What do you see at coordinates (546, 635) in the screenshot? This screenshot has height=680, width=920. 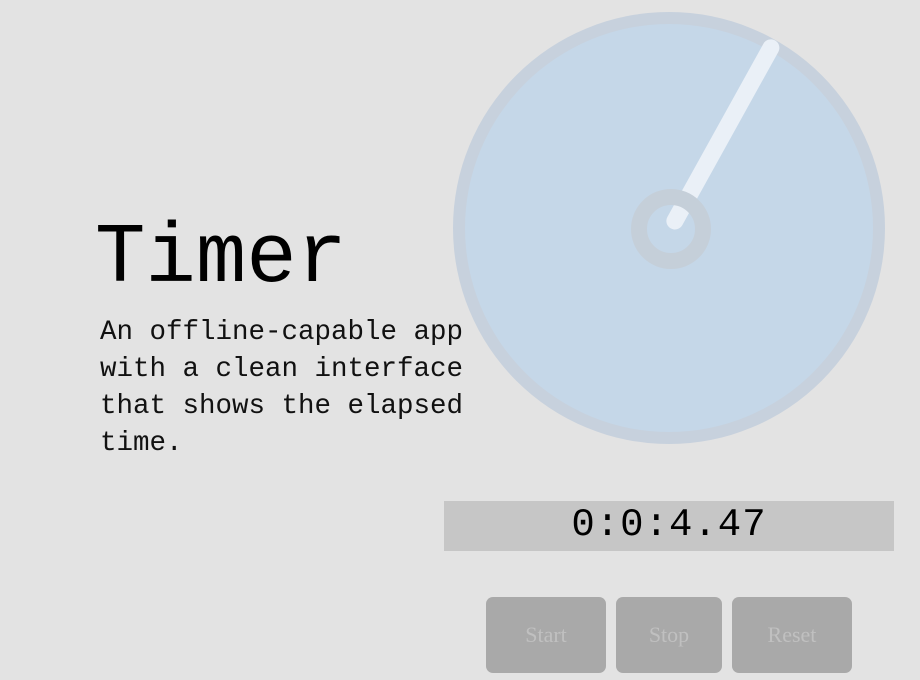 I see `start-button: Start` at bounding box center [546, 635].